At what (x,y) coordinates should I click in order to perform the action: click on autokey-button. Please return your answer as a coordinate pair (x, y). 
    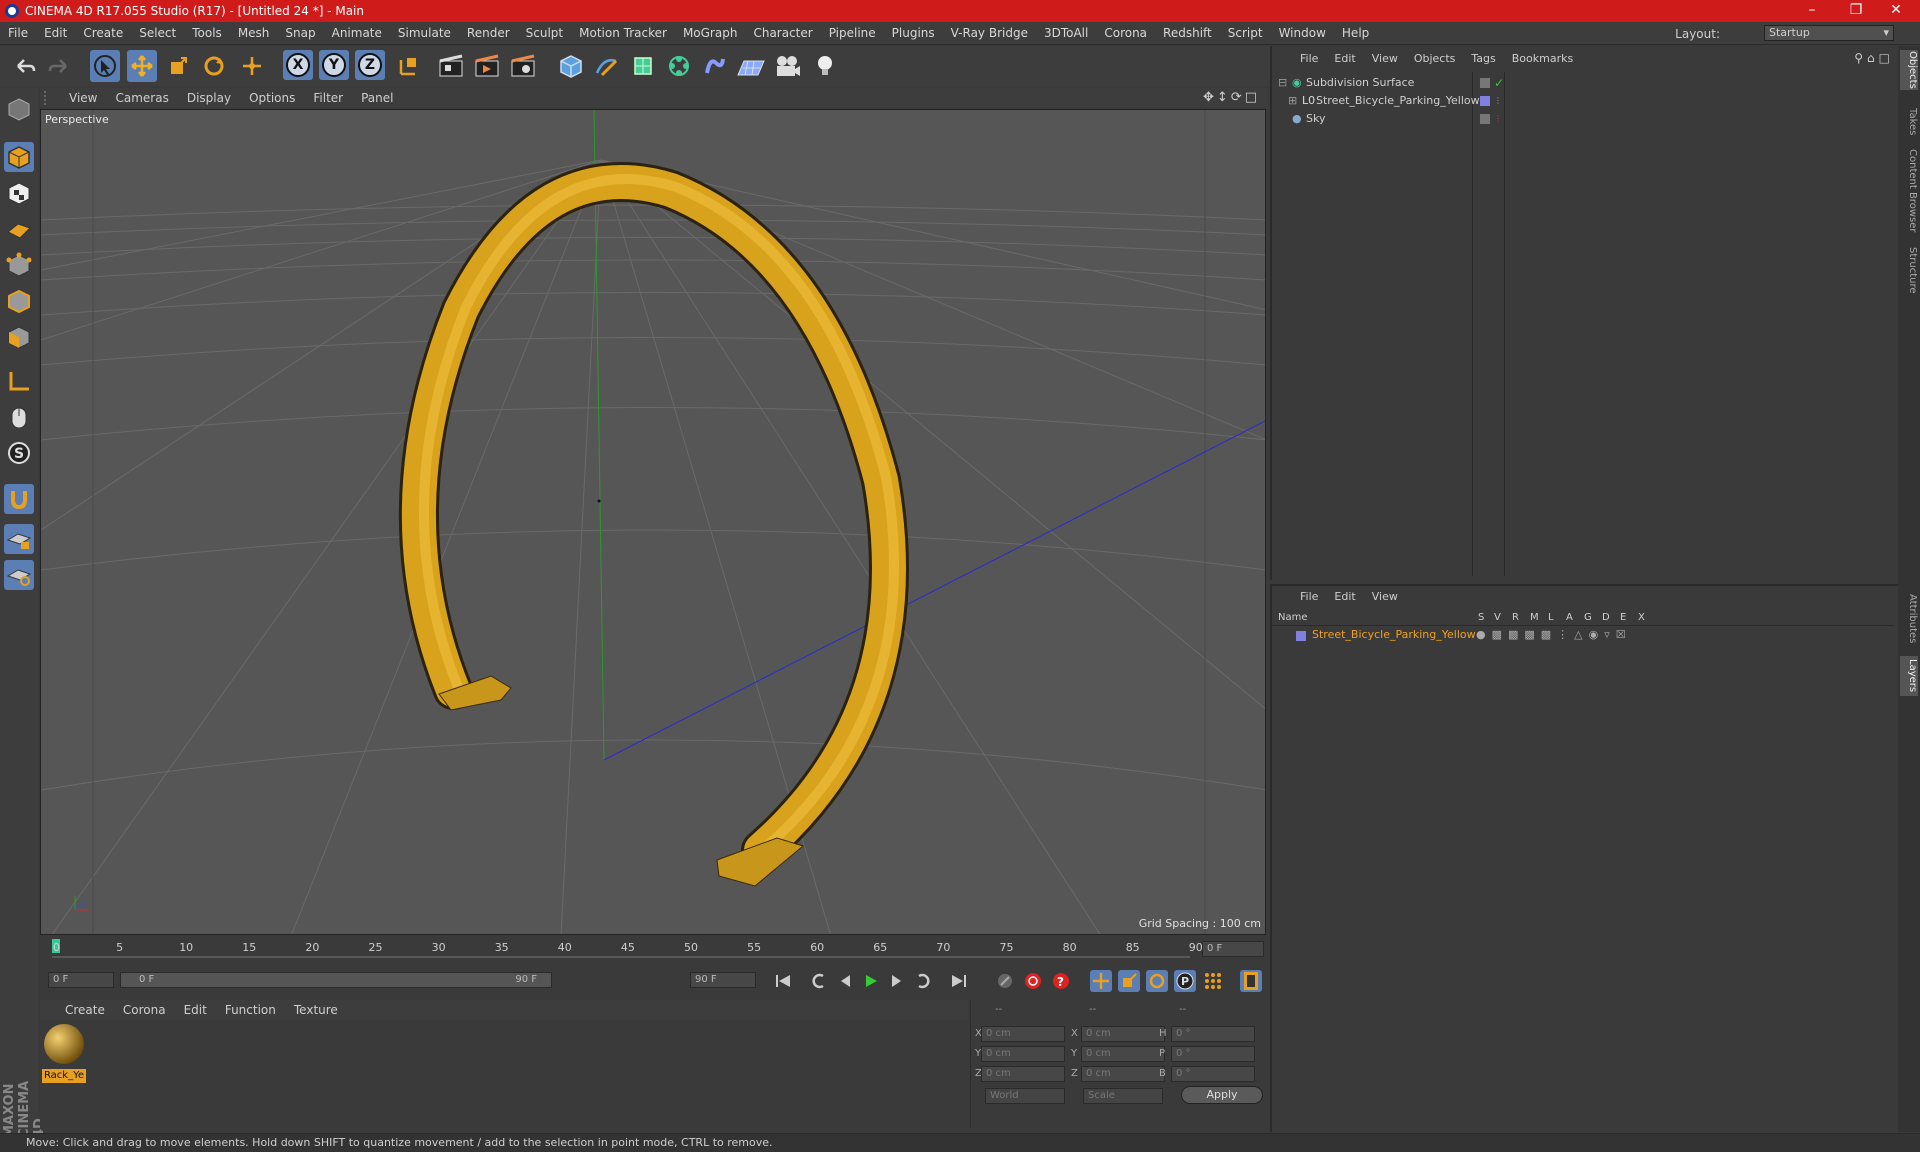
    Looking at the image, I should click on (1033, 981).